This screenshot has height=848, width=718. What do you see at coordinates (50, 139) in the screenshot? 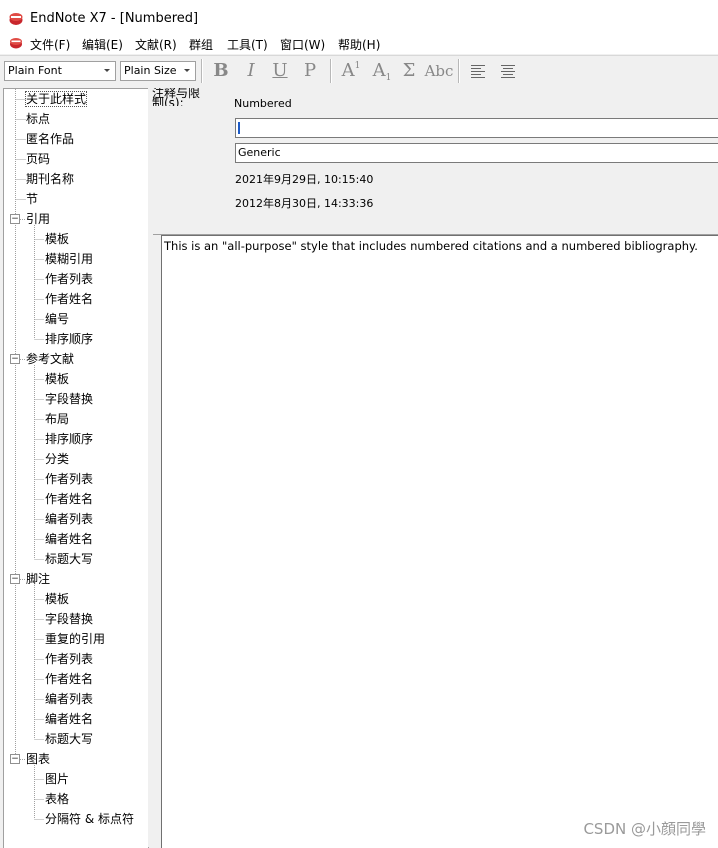
I see `tree-item-anonymous: 匿名作品` at bounding box center [50, 139].